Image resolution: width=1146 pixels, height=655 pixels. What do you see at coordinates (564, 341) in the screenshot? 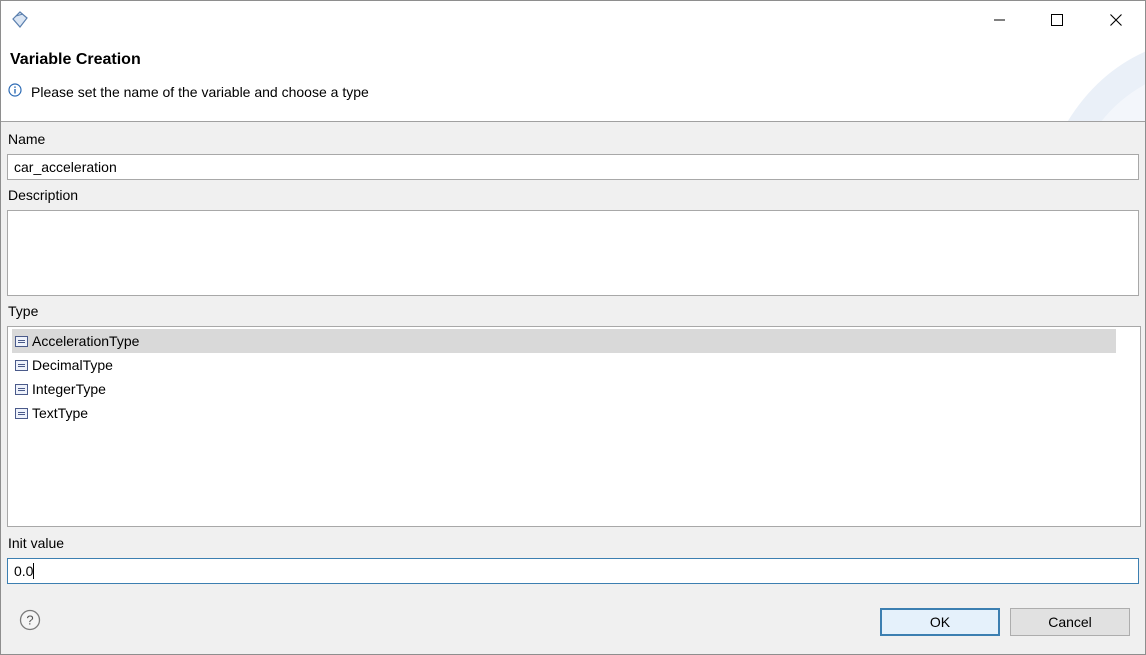
I see `type-item-acceleration: AccelerationType` at bounding box center [564, 341].